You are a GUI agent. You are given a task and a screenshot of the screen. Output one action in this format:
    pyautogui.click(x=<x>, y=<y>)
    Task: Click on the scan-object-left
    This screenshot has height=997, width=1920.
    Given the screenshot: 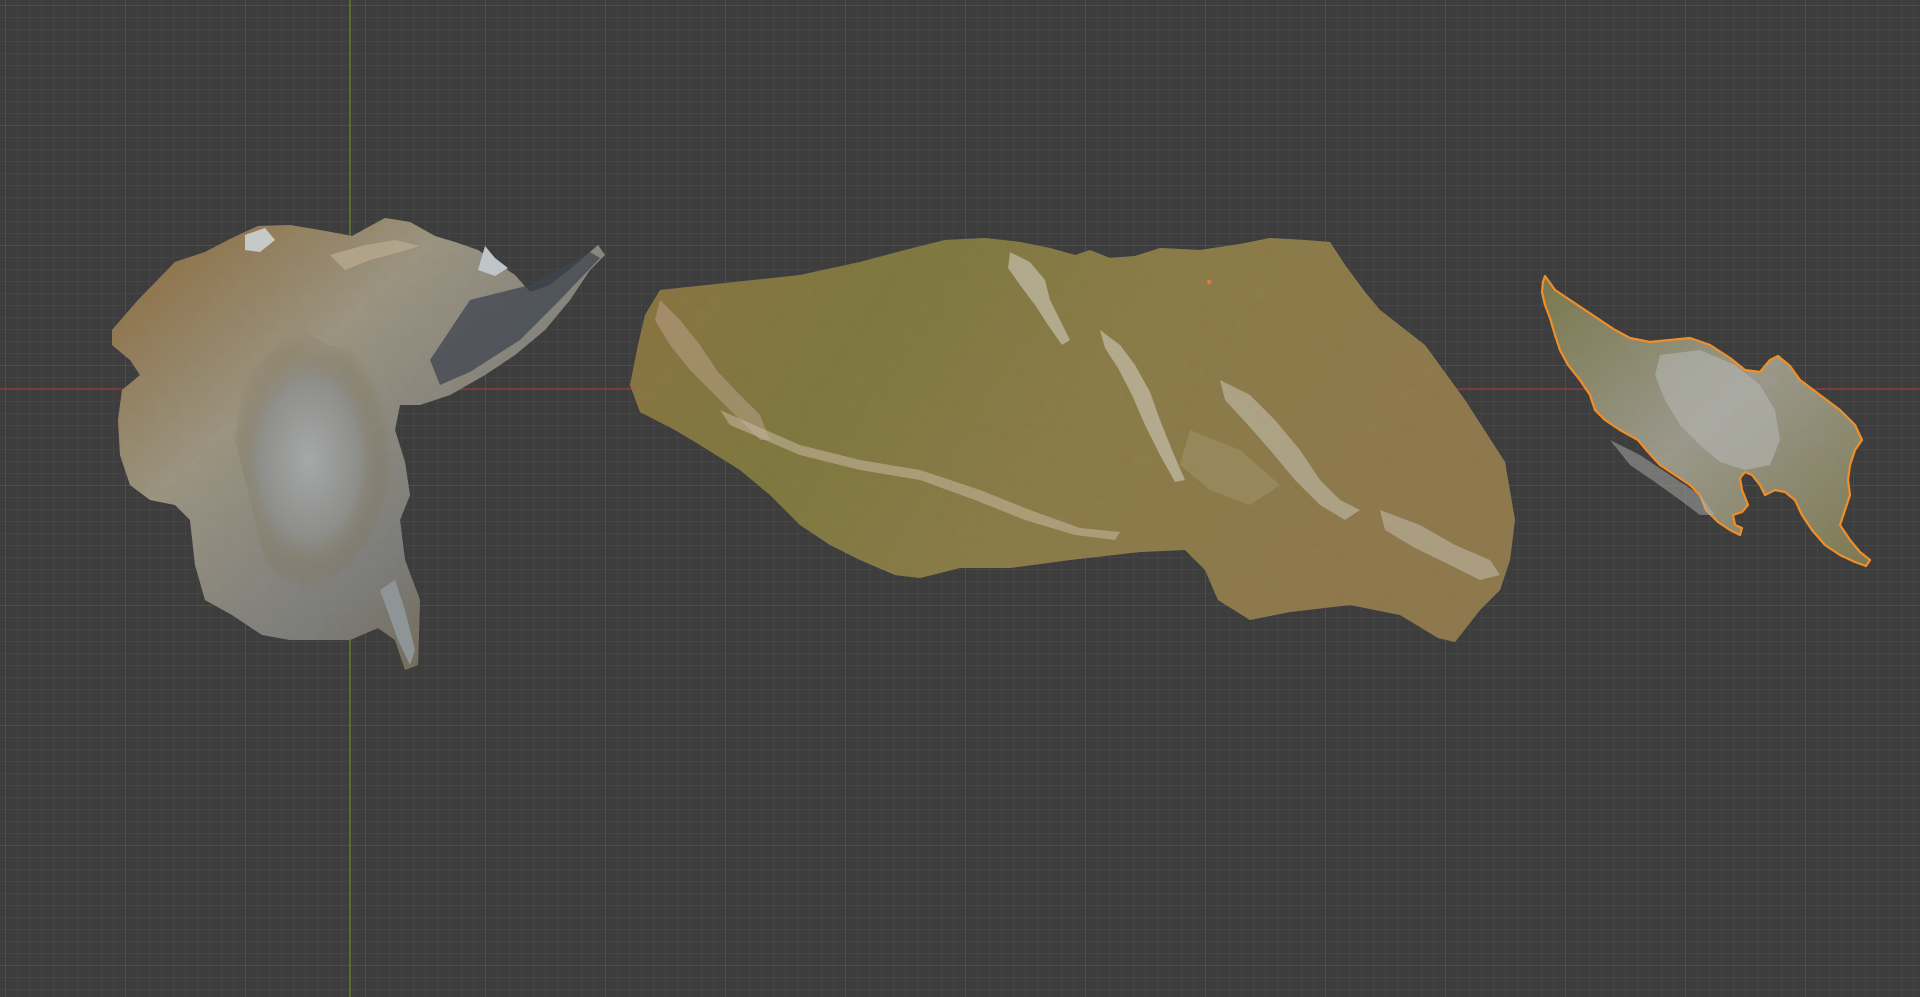 What is the action you would take?
    pyautogui.click(x=358, y=444)
    